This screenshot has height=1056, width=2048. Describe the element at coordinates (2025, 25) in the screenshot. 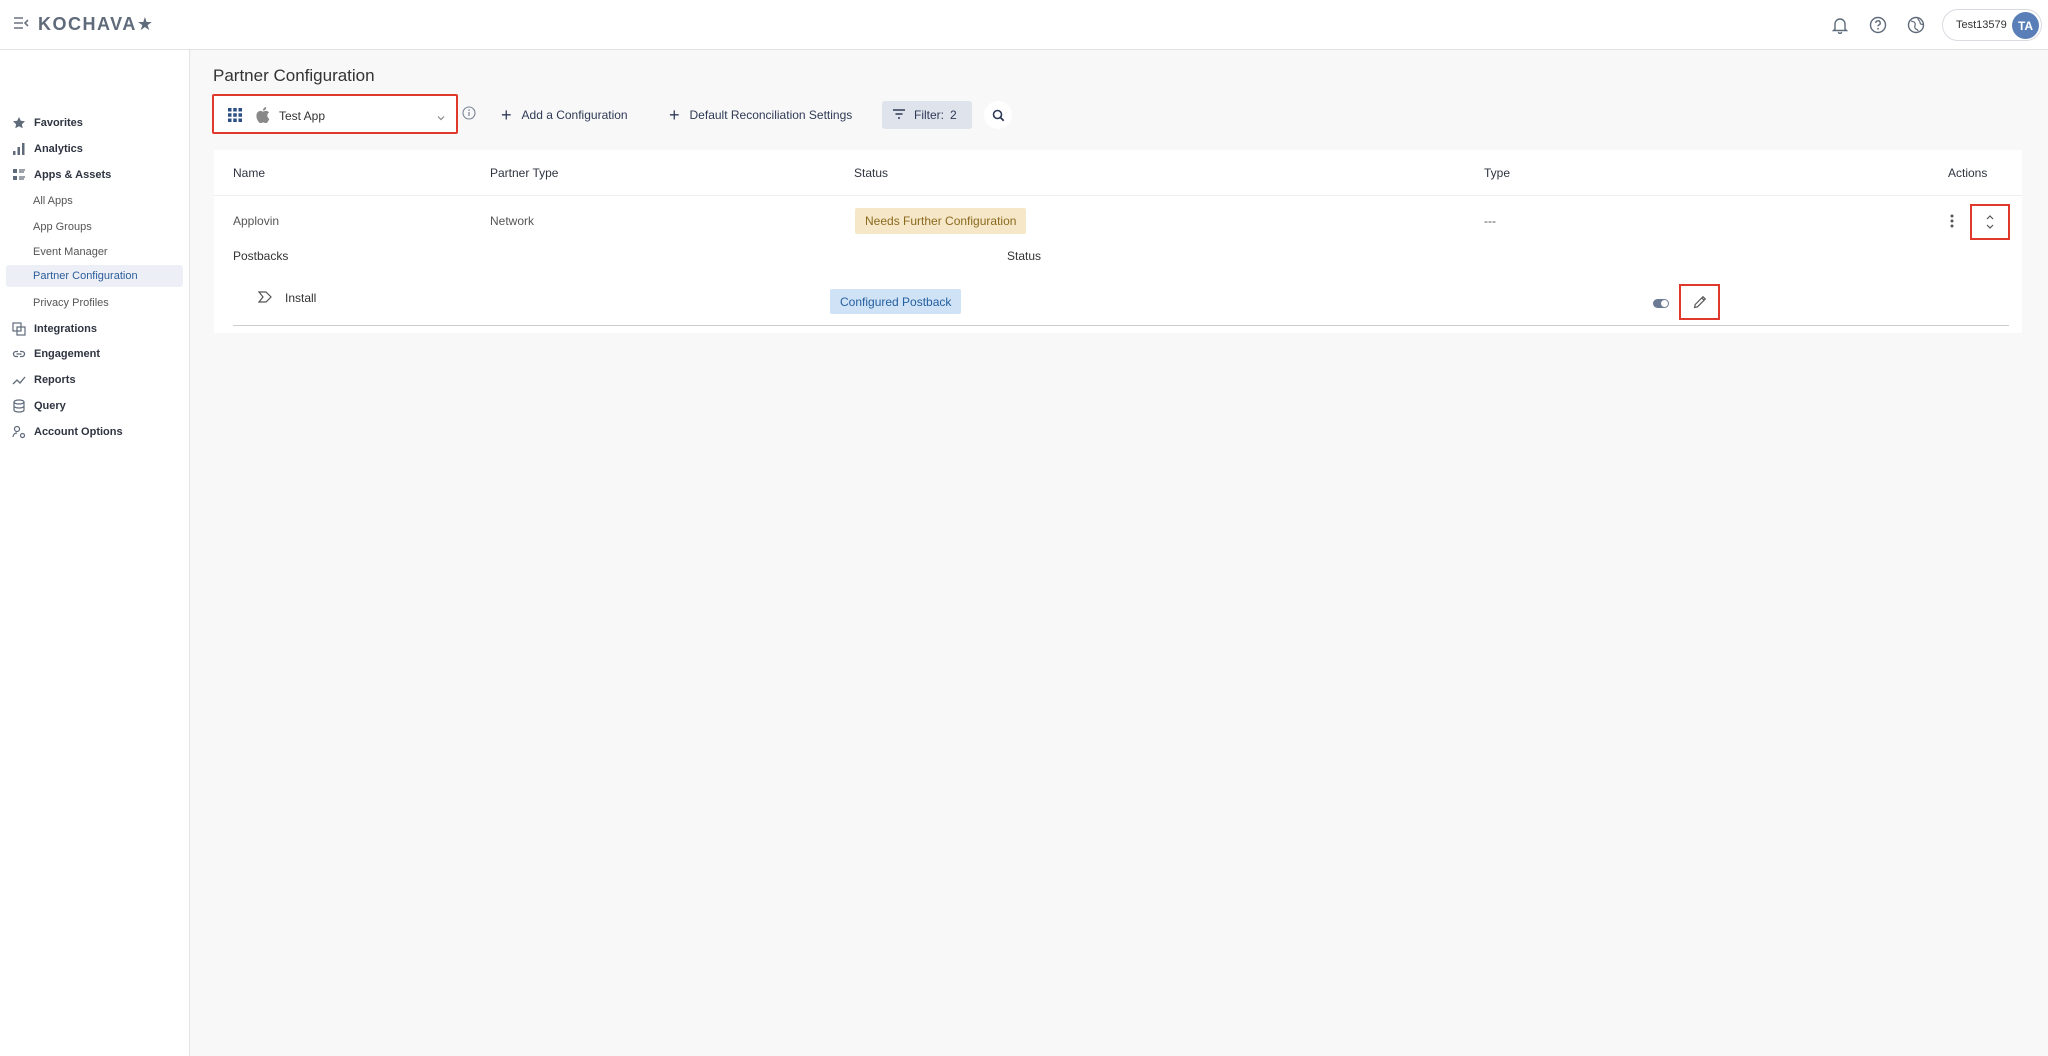

I see `avatar: TA` at that location.